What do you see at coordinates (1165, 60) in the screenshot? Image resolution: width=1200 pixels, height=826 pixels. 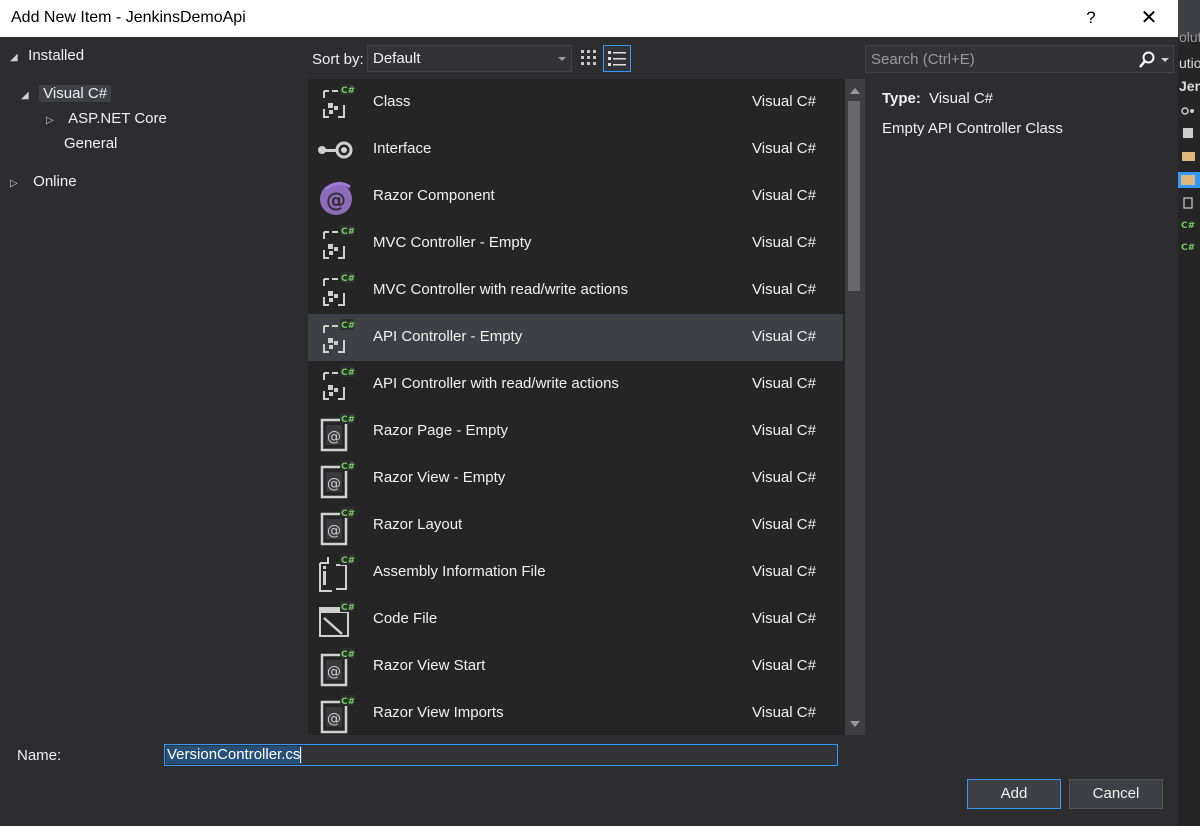 I see `search-options-chevron-icon` at bounding box center [1165, 60].